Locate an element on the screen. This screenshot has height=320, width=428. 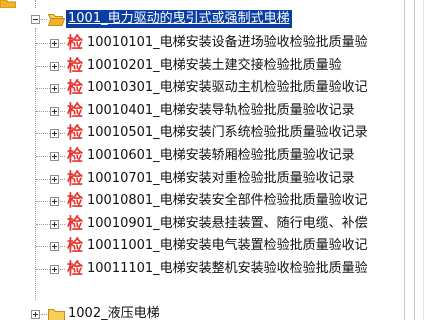
tree-node-label: 10010801_电梯安装安全部件检验批质量验收记 is located at coordinates (227, 201).